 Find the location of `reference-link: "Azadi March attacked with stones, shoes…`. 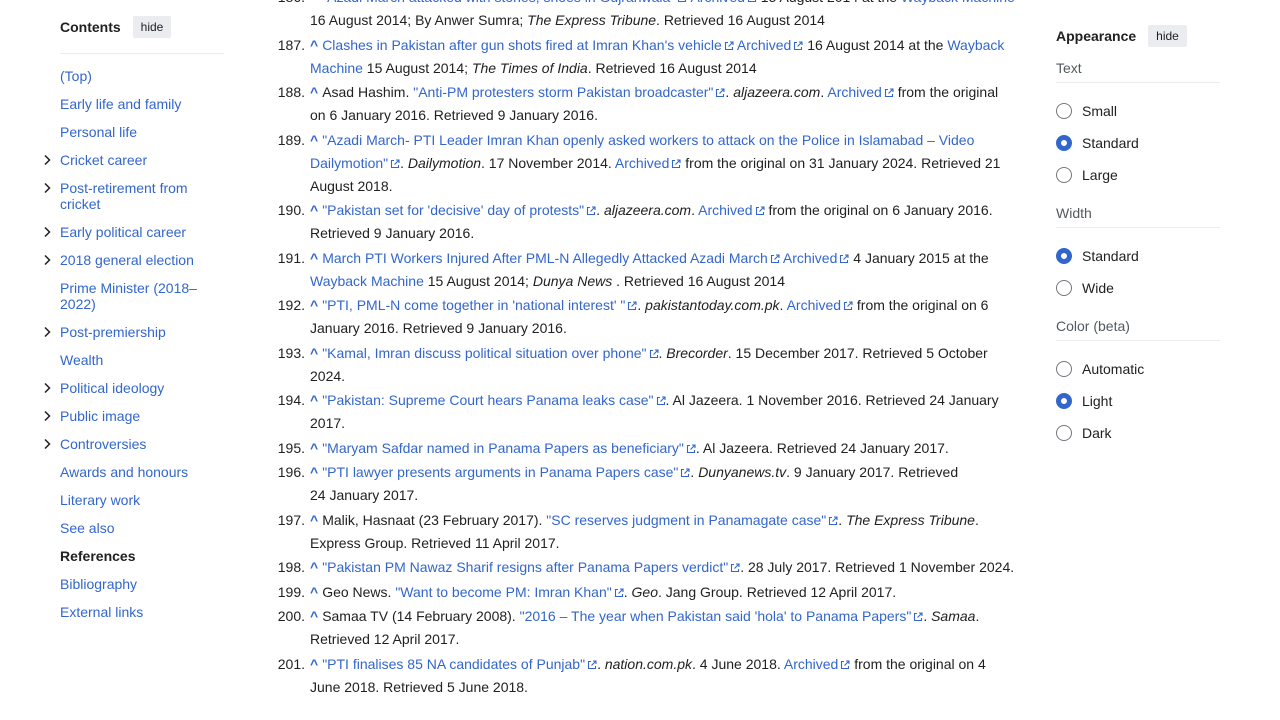

reference-link: "Azadi March attacked with stones, shoes… is located at coordinates (498, 2).